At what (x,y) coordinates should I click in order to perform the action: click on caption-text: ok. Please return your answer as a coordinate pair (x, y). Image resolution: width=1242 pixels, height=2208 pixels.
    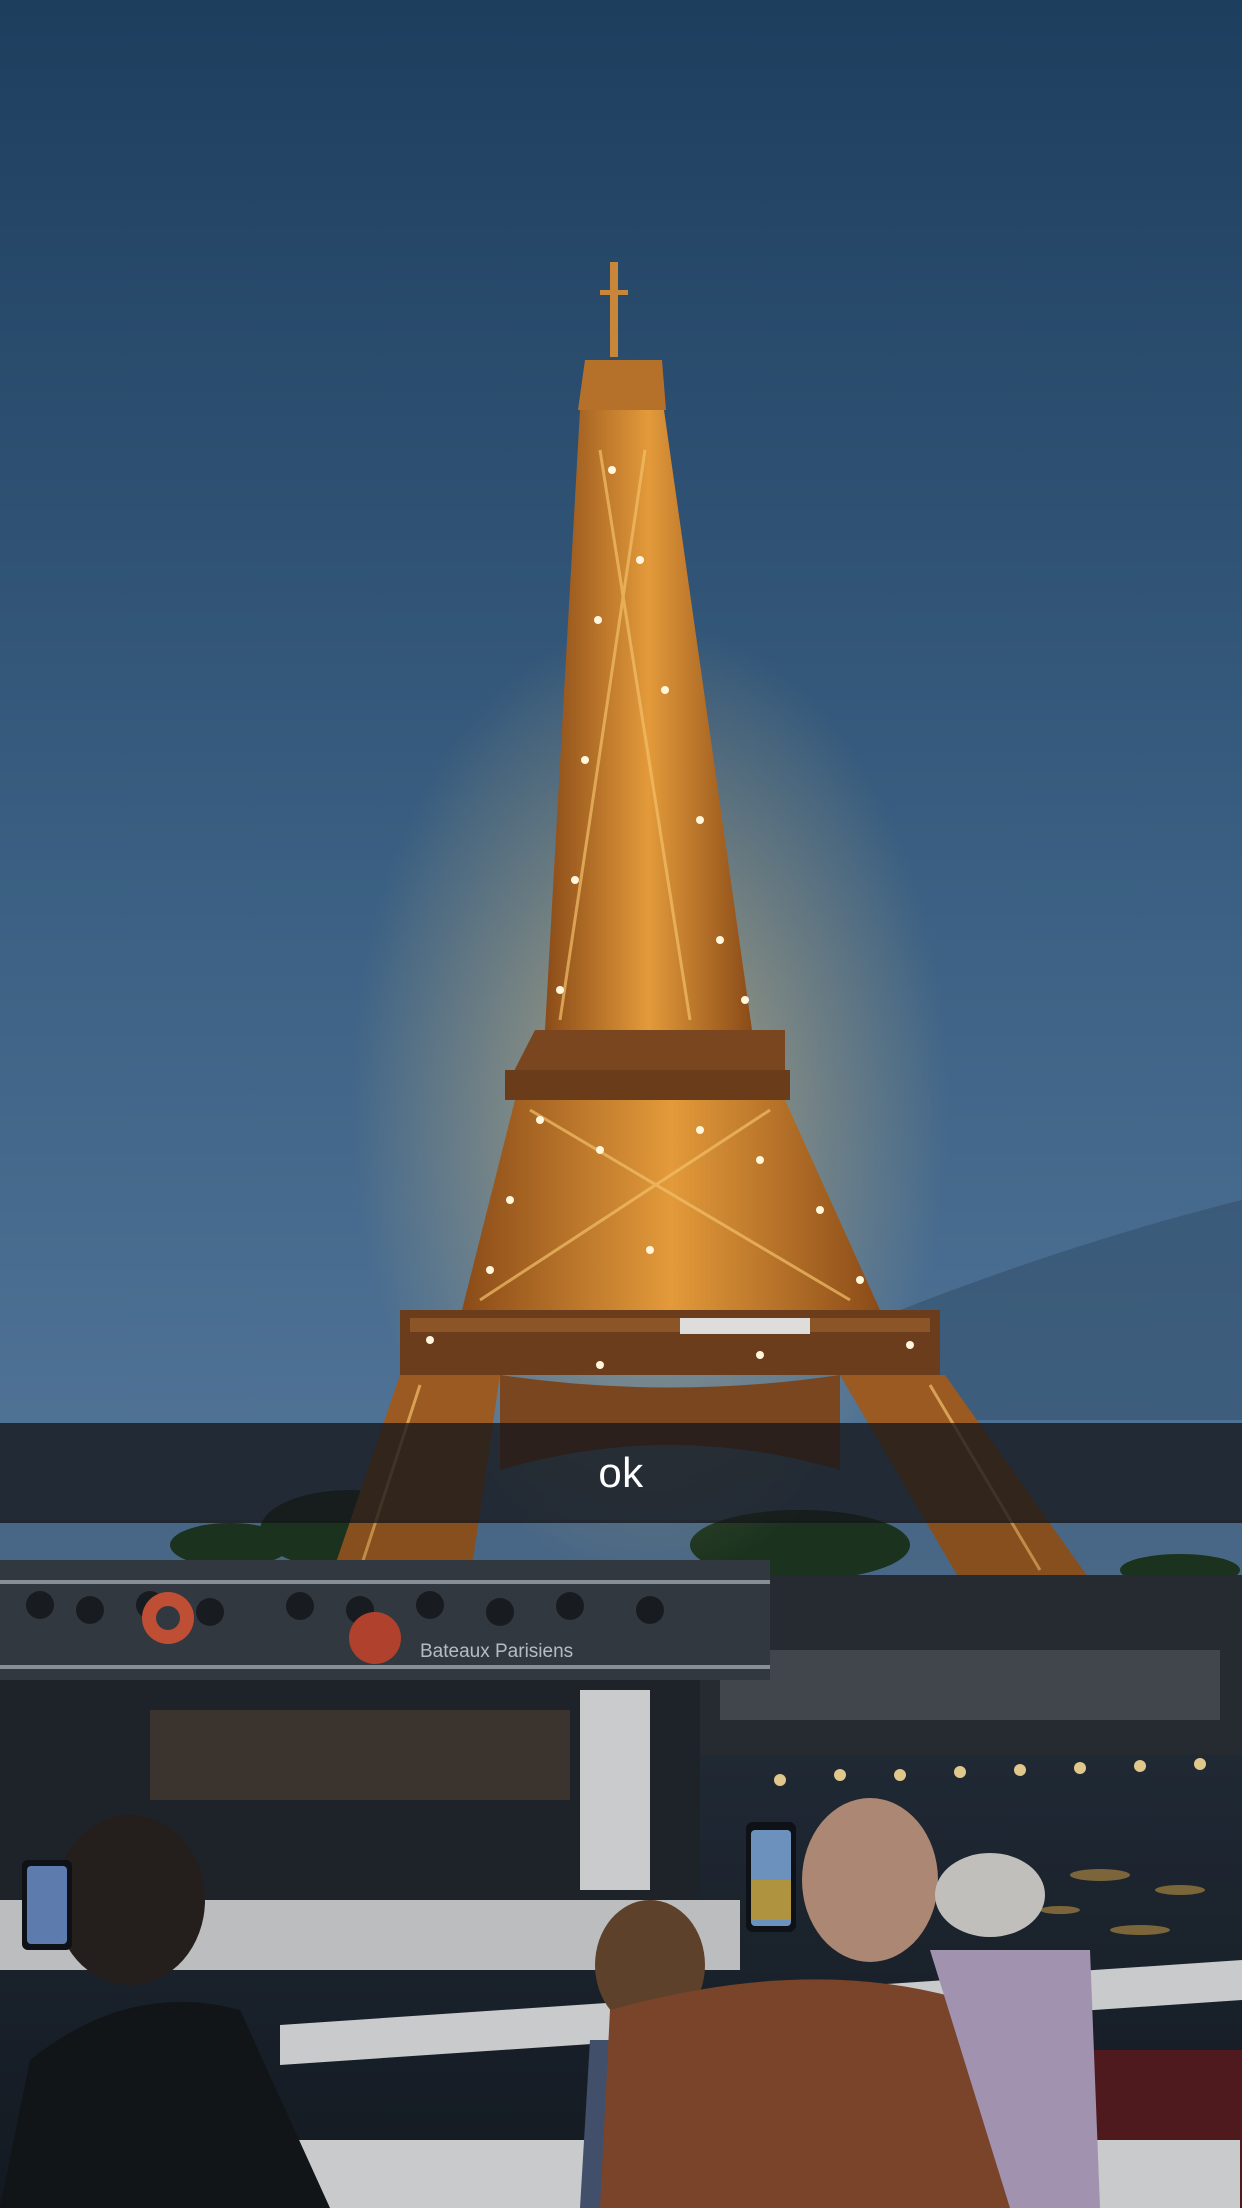
    Looking at the image, I should click on (621, 1472).